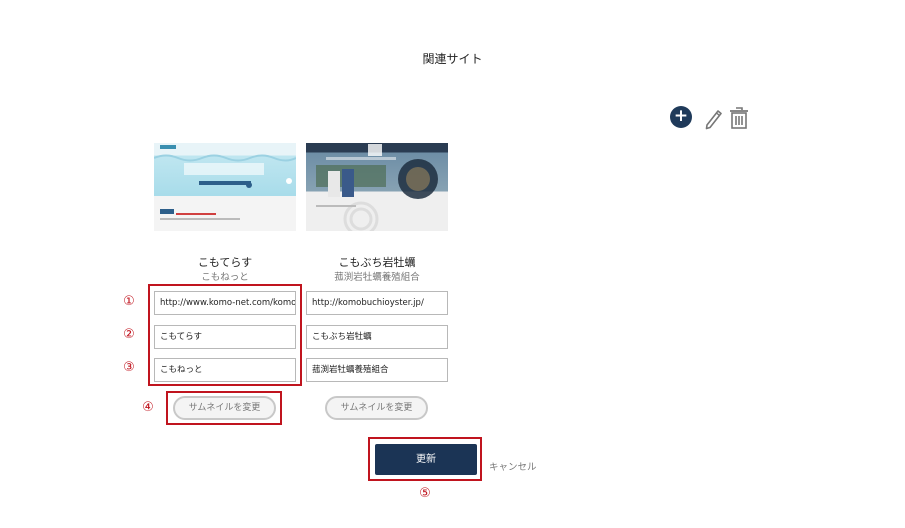 This screenshot has width=905, height=528. Describe the element at coordinates (225, 303) in the screenshot. I see `url-field-1: http://www.komo-net.com/komoterrace` at that location.